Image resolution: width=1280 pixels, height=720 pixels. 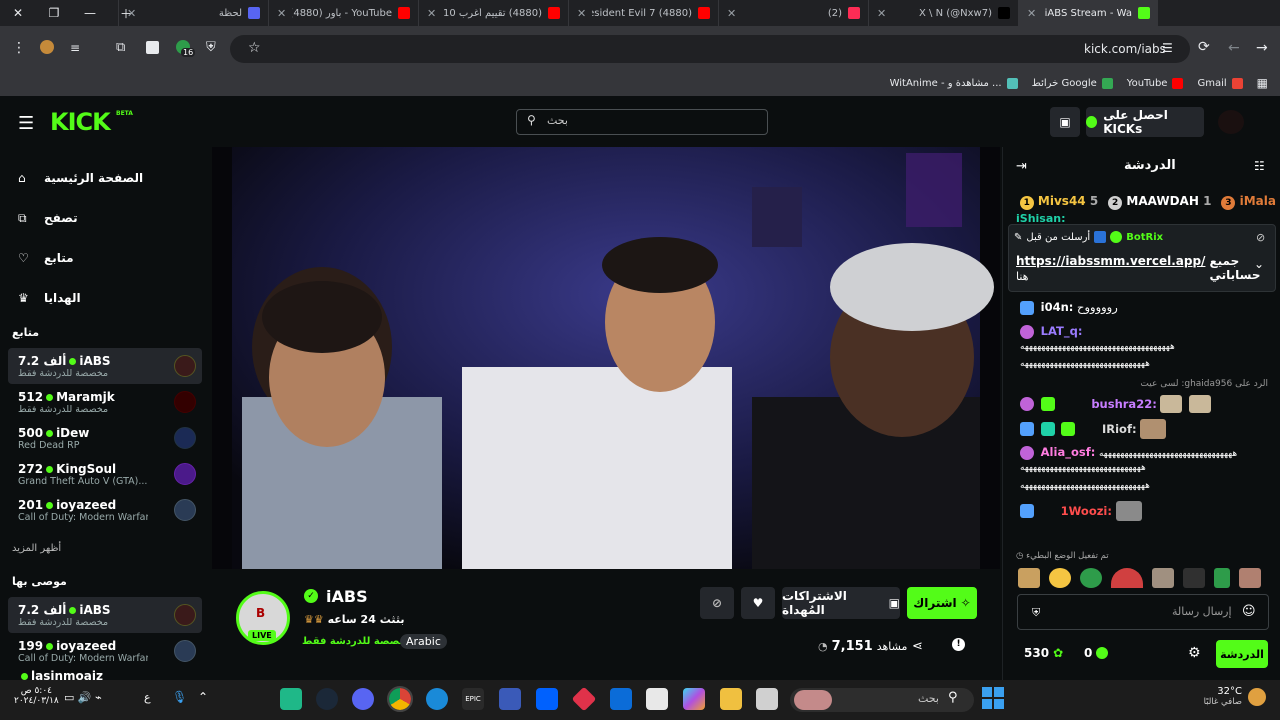 What do you see at coordinates (1068, 452) in the screenshot?
I see `chat-username: Alia_osf:` at bounding box center [1068, 452].